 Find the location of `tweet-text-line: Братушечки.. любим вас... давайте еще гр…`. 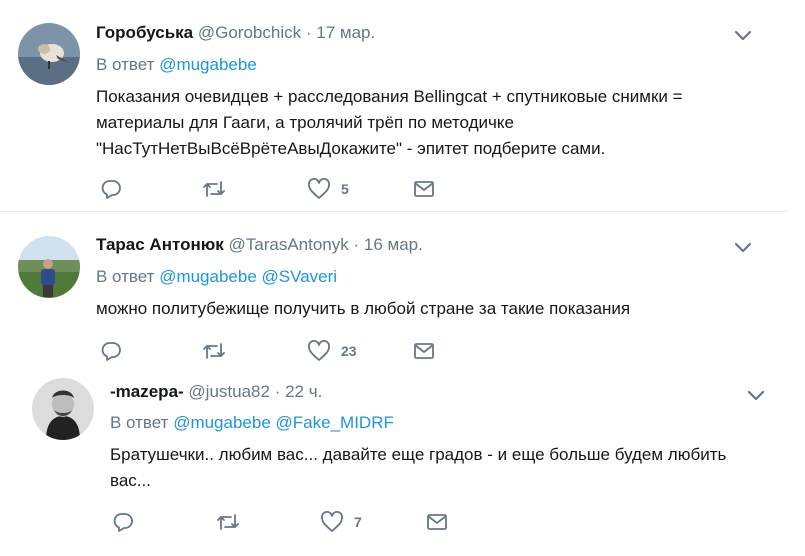

tweet-text-line: Братушечки.. любим вас... давайте еще гр… is located at coordinates (418, 454).